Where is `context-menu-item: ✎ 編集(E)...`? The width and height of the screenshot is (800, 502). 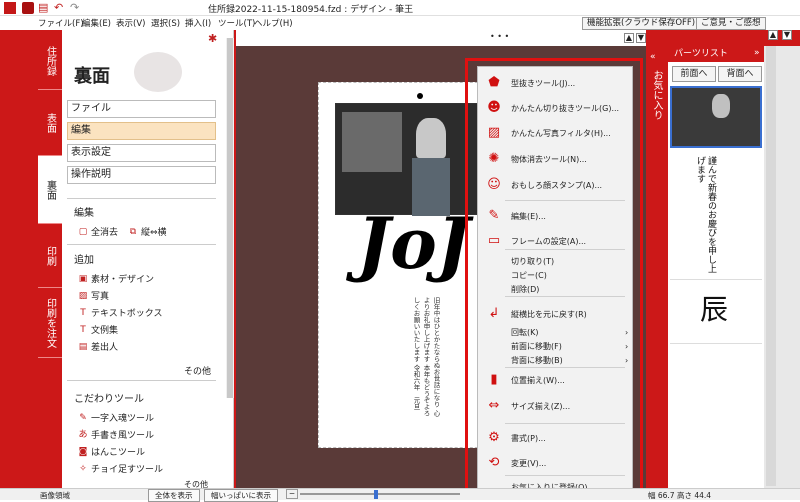 context-menu-item: ✎ 編集(E)... is located at coordinates (515, 216).